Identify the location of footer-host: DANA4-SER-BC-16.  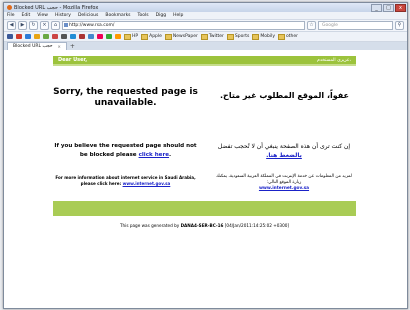
(202, 225).